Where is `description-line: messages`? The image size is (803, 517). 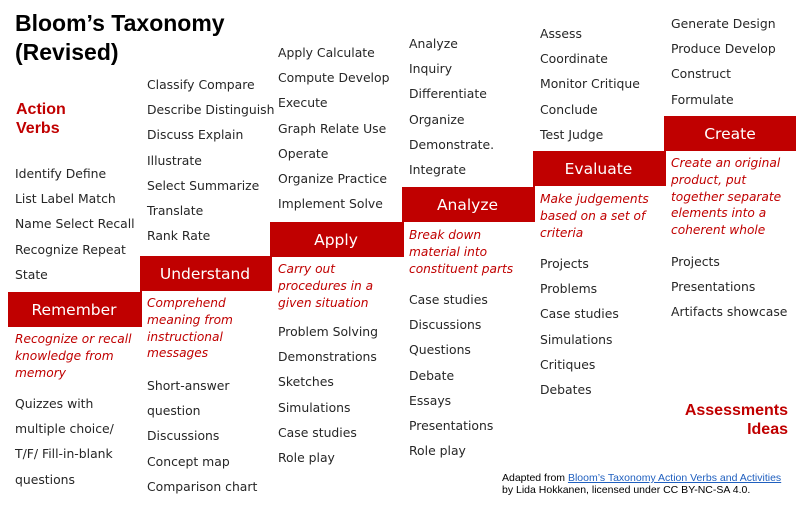 description-line: messages is located at coordinates (178, 353).